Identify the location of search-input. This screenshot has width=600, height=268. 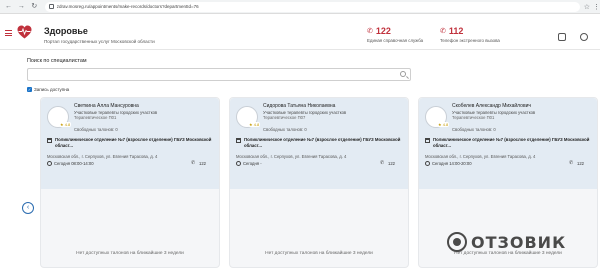
(219, 74).